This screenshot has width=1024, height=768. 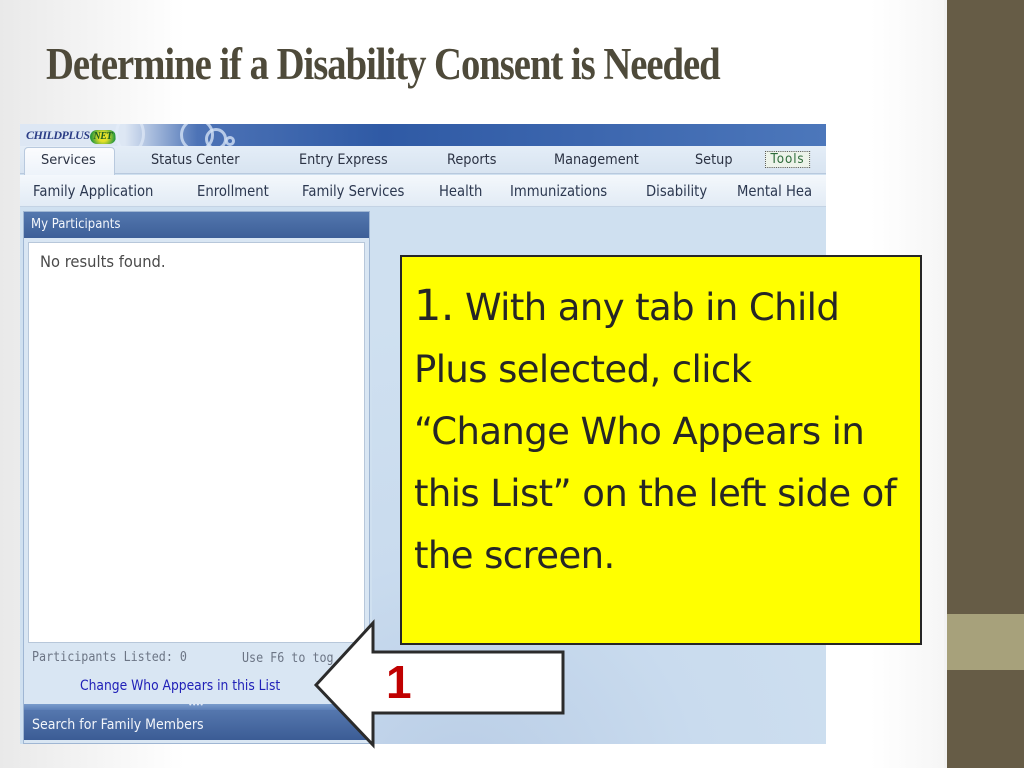 What do you see at coordinates (423, 139) in the screenshot?
I see `app-banner: CHILDPLUS NET` at bounding box center [423, 139].